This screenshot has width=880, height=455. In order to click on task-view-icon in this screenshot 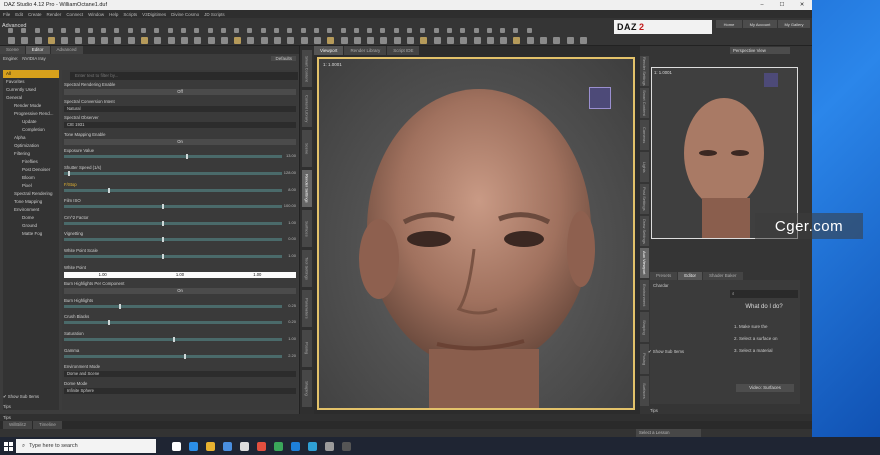, I will do `click(176, 446)`.